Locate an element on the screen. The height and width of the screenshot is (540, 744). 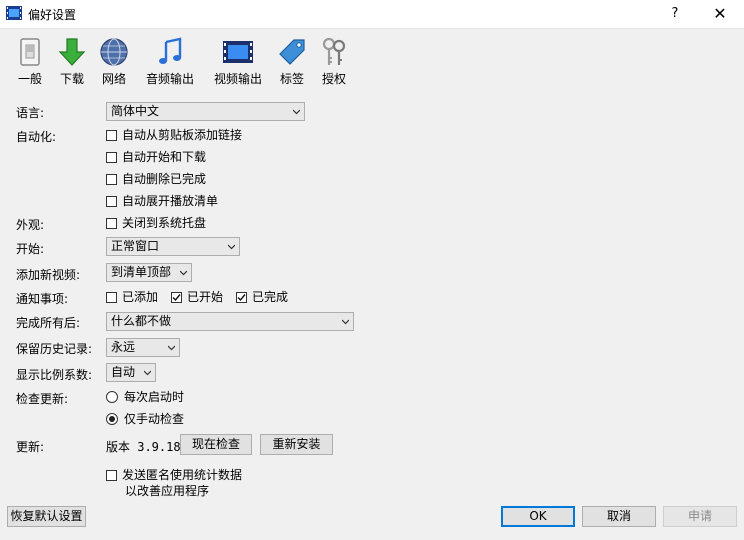
startup-label: 开始: is located at coordinates (30, 249).